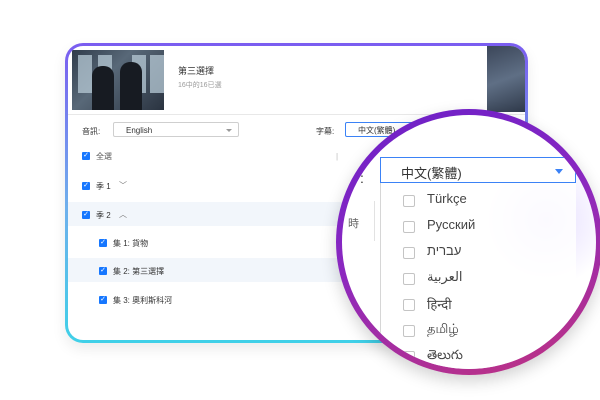 This screenshot has width=600, height=400. Describe the element at coordinates (325, 131) in the screenshot. I see `subtitle-label: 字幕:` at that location.